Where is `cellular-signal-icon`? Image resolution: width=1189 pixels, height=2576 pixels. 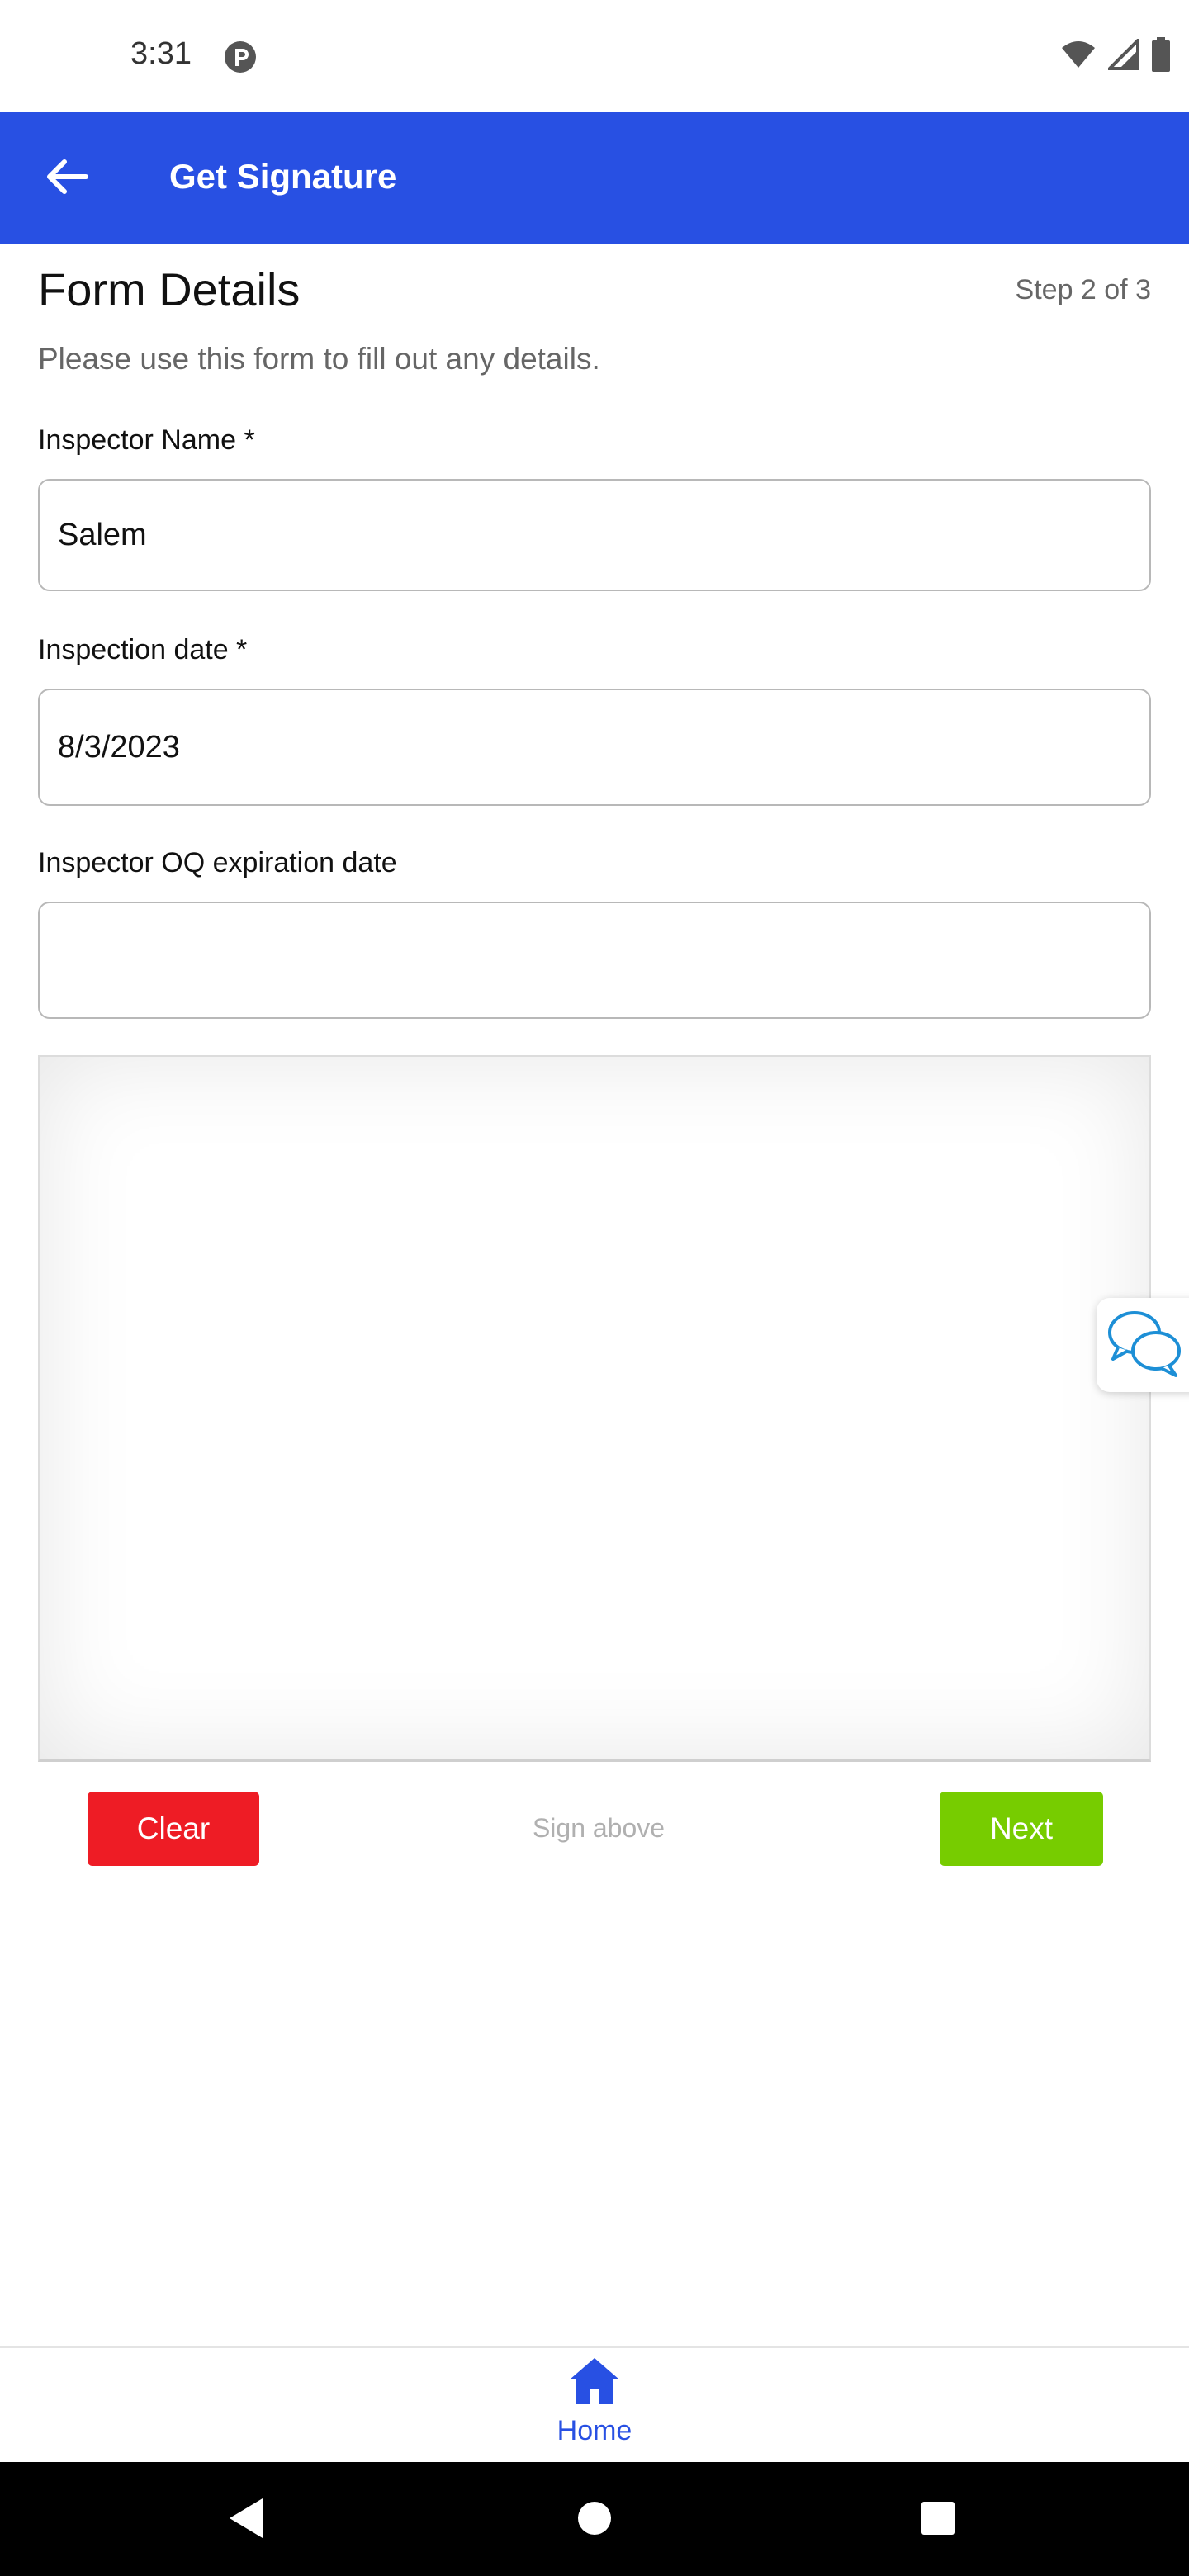
cellular-signal-icon is located at coordinates (1122, 55).